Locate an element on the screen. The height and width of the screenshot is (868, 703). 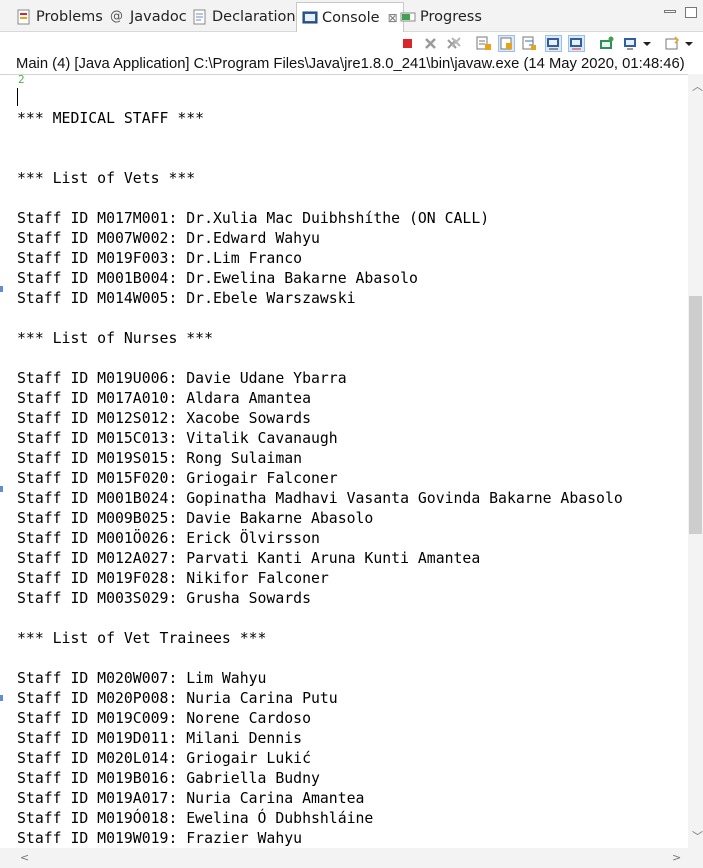
progress-icon is located at coordinates (408, 17).